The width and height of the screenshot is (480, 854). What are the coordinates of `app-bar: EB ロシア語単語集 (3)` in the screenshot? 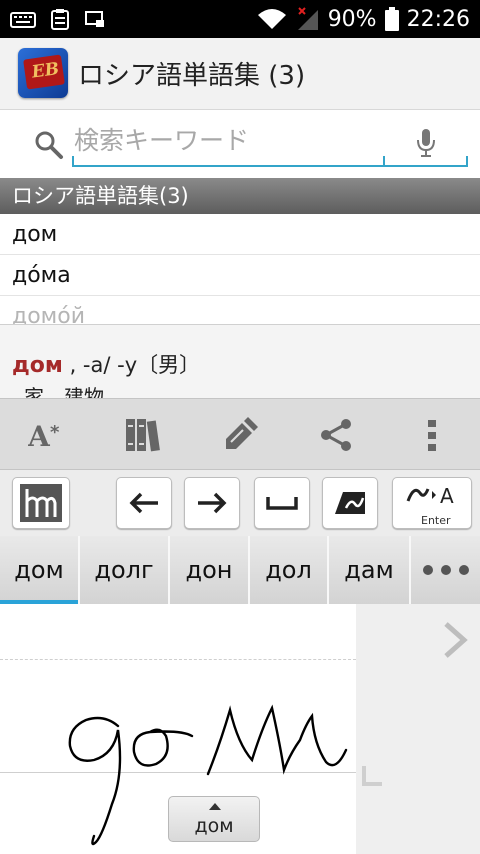 It's located at (240, 74).